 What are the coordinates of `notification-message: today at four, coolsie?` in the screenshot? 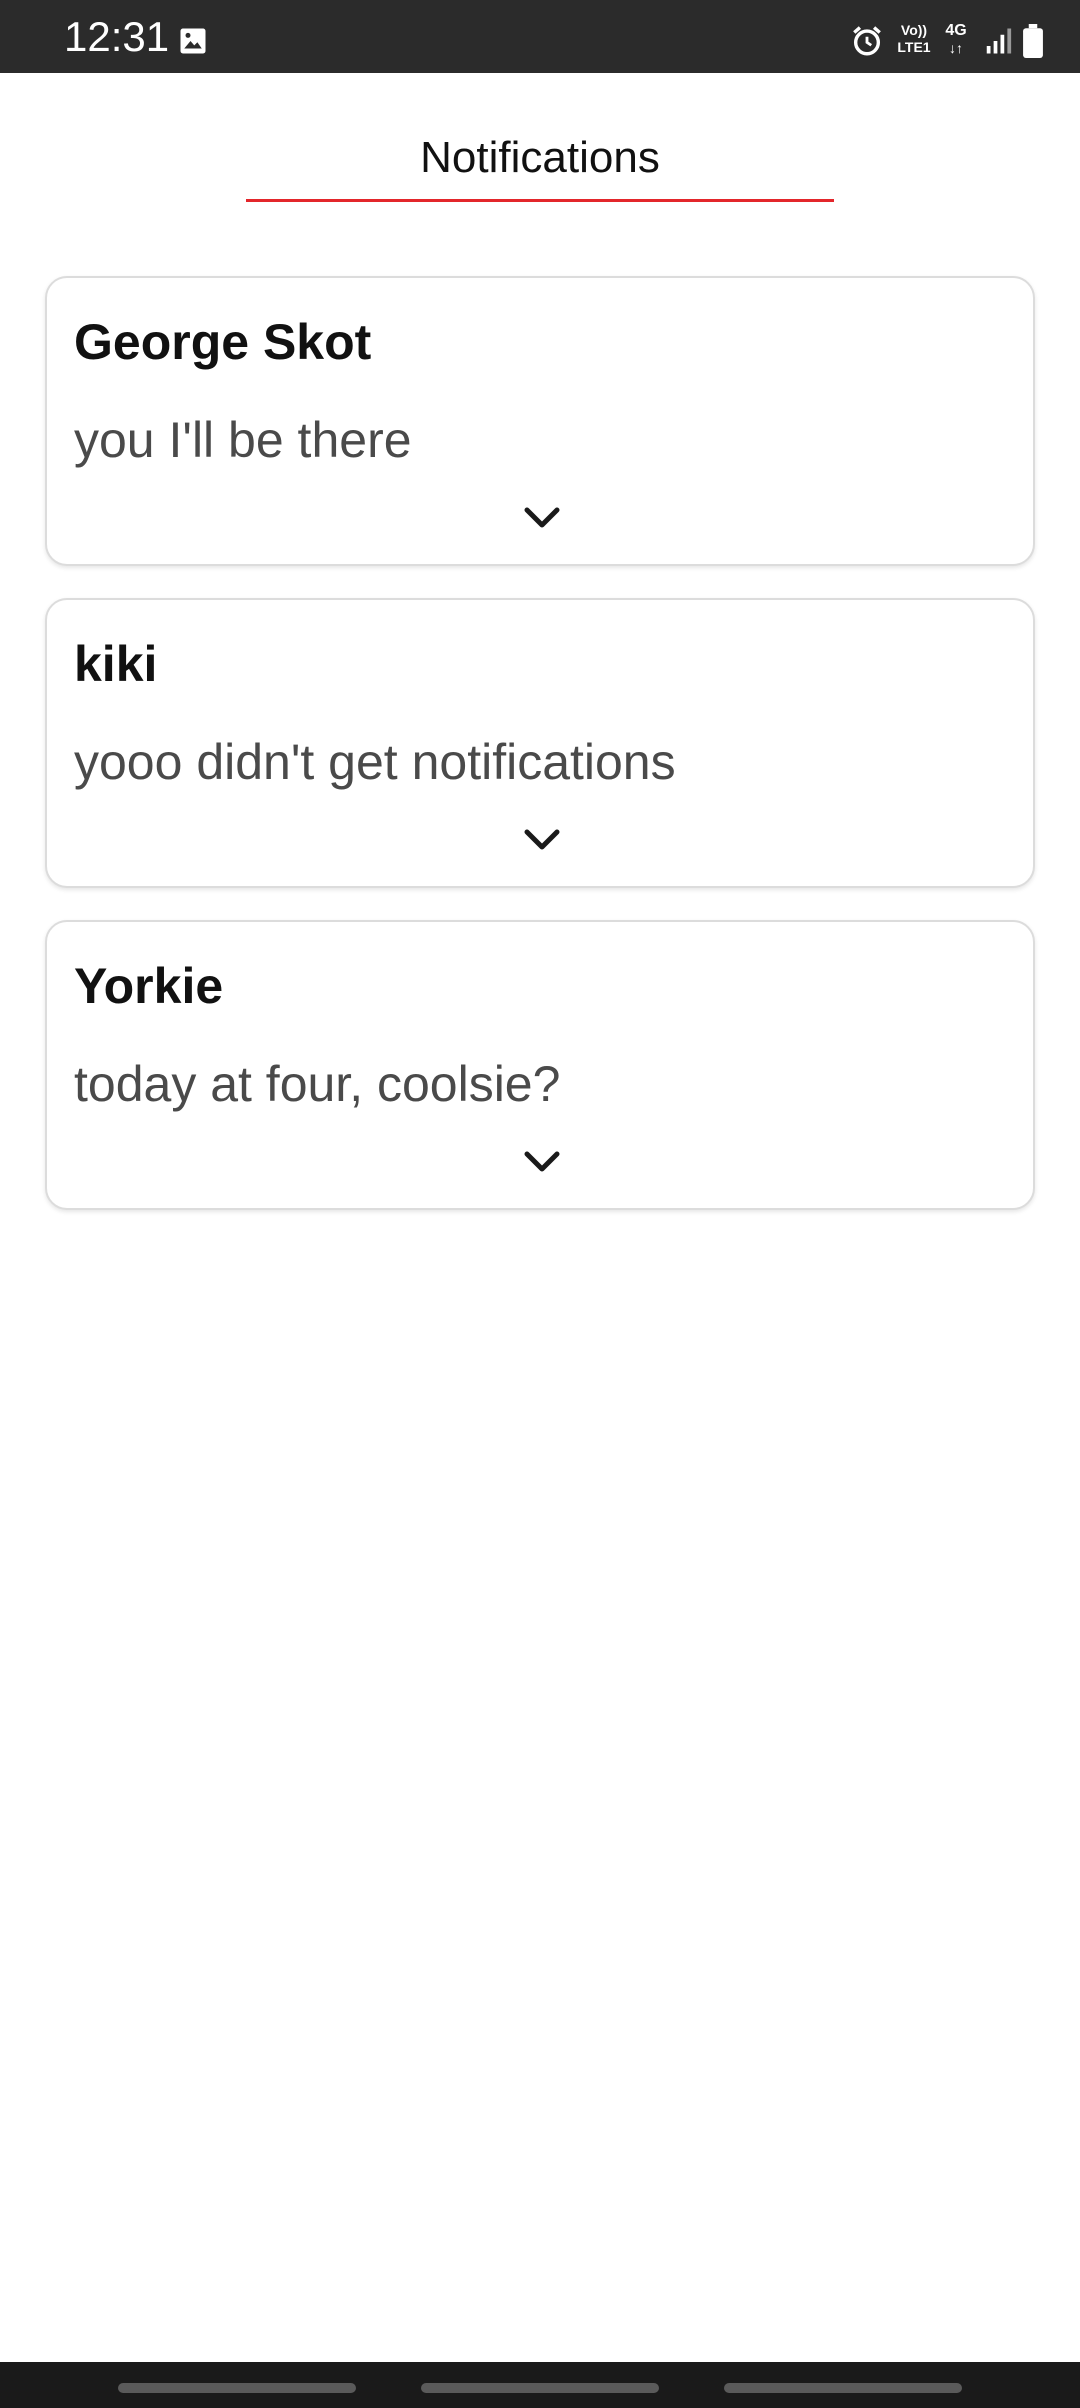 It's located at (317, 1084).